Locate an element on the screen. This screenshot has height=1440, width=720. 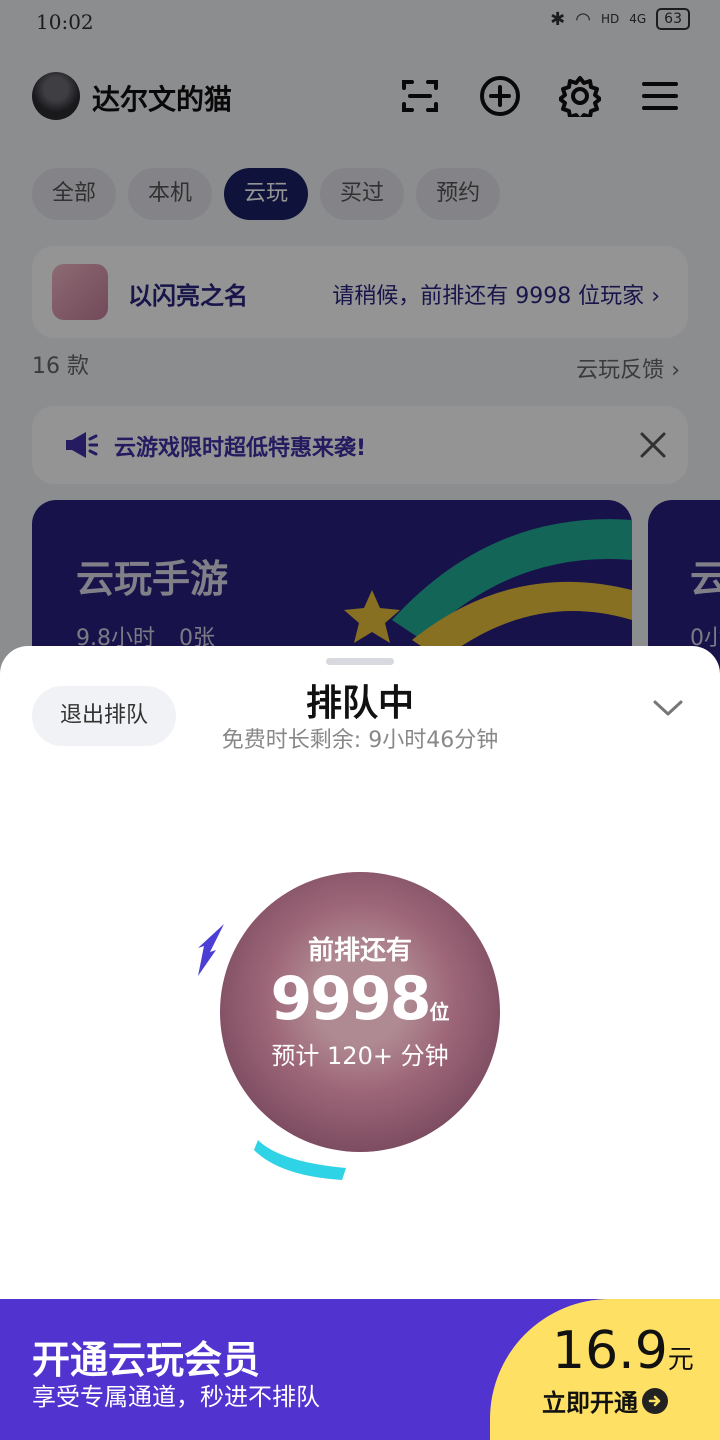
ahead-unit: 位 is located at coordinates (439, 1012).